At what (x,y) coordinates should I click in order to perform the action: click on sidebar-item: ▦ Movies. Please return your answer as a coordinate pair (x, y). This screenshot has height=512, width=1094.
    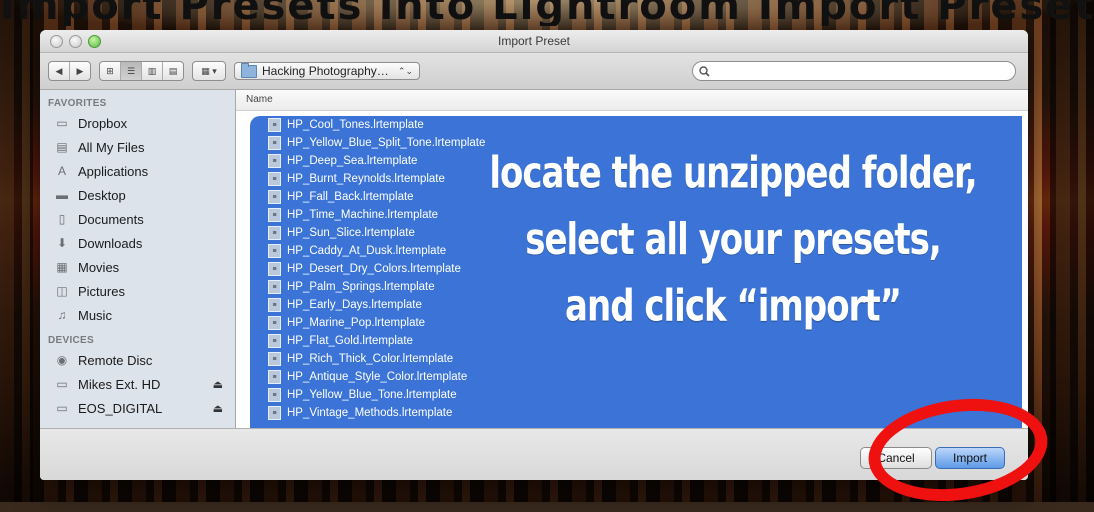
    Looking at the image, I should click on (137, 267).